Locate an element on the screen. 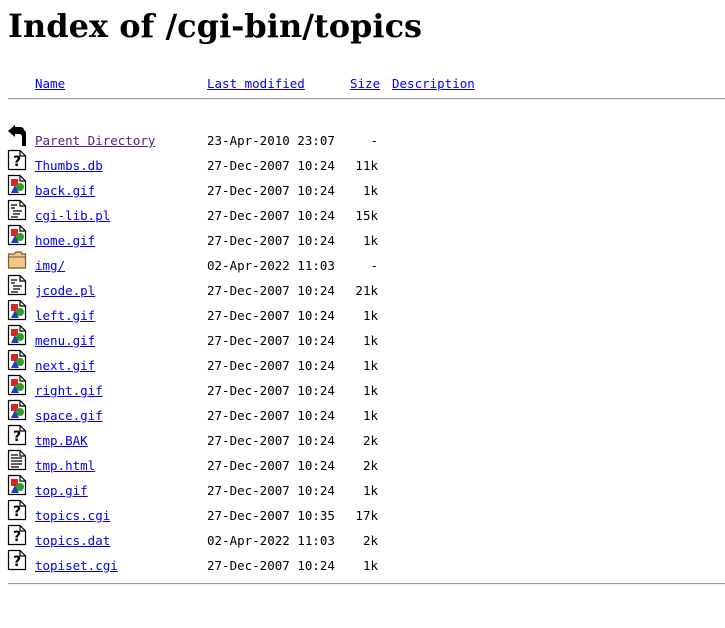 This screenshot has height=628, width=725. file-row: next.gif 27-Dec-2007 10:24 1k is located at coordinates (362, 366).